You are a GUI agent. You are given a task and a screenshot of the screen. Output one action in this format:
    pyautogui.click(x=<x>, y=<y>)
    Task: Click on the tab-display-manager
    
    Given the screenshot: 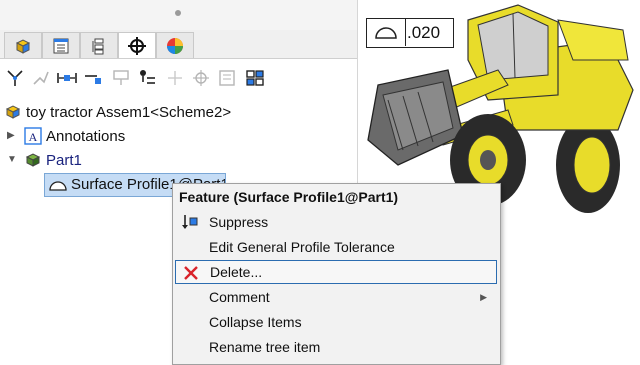 What is the action you would take?
    pyautogui.click(x=175, y=45)
    